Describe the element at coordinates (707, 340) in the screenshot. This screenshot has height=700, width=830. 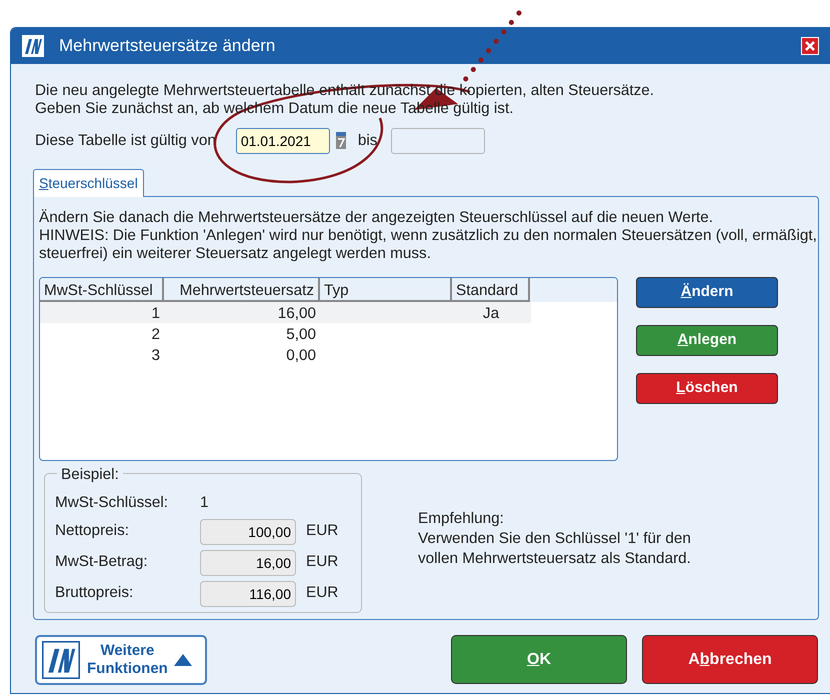
I see `add-button: Anlegen` at that location.